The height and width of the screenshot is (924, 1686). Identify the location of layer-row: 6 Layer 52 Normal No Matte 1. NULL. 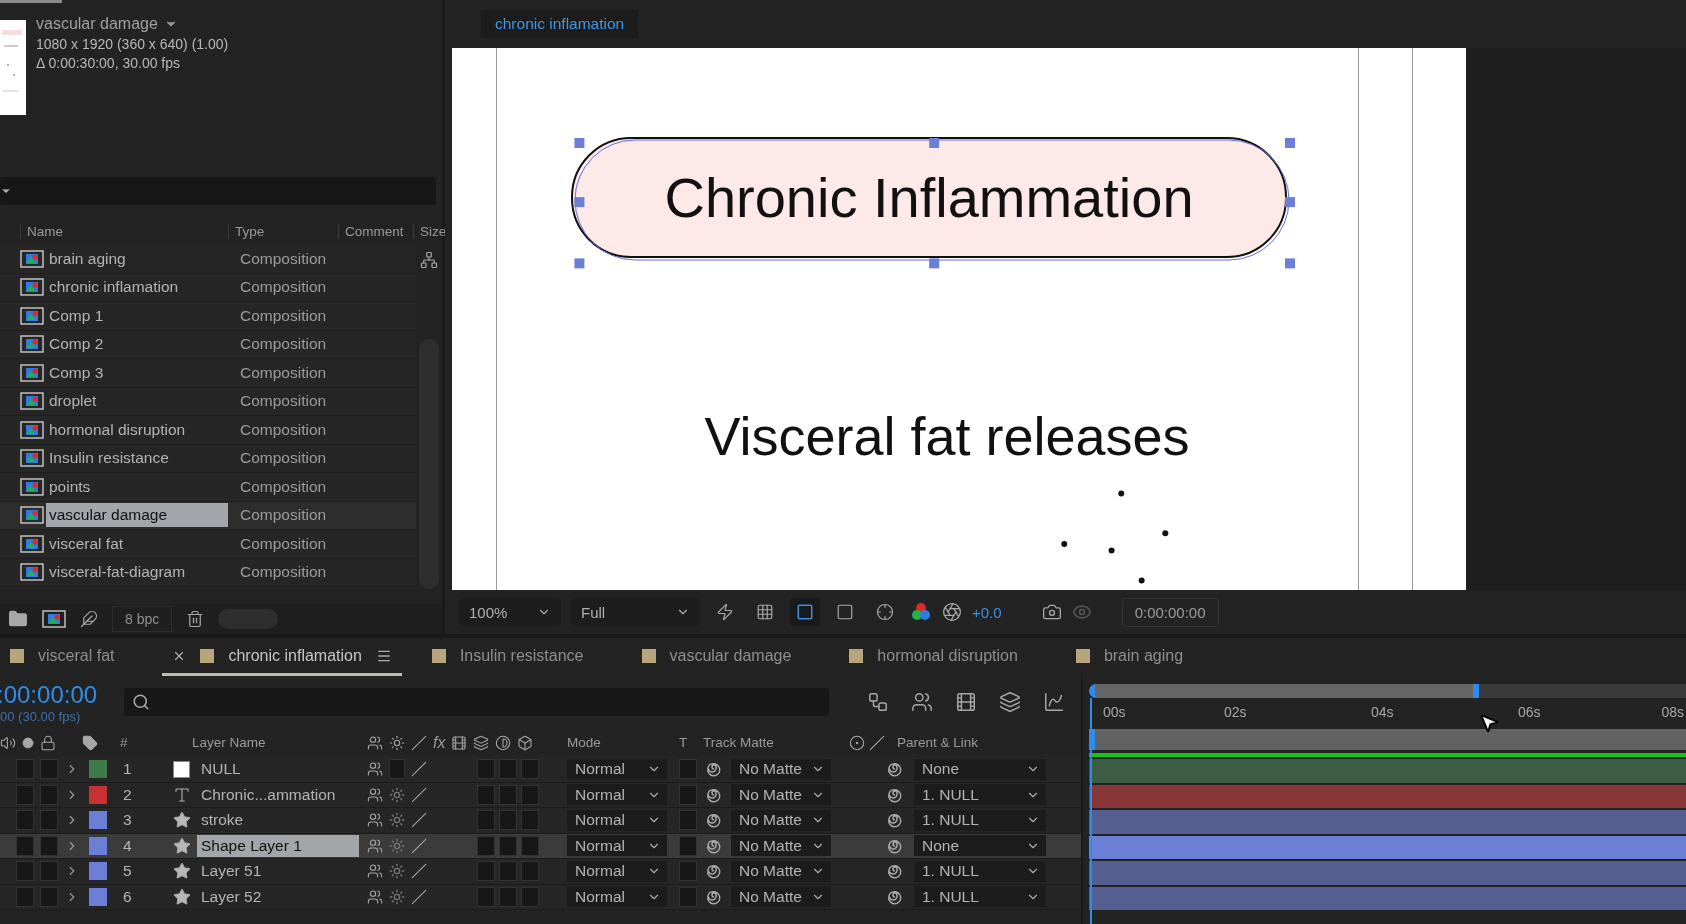
(540, 897).